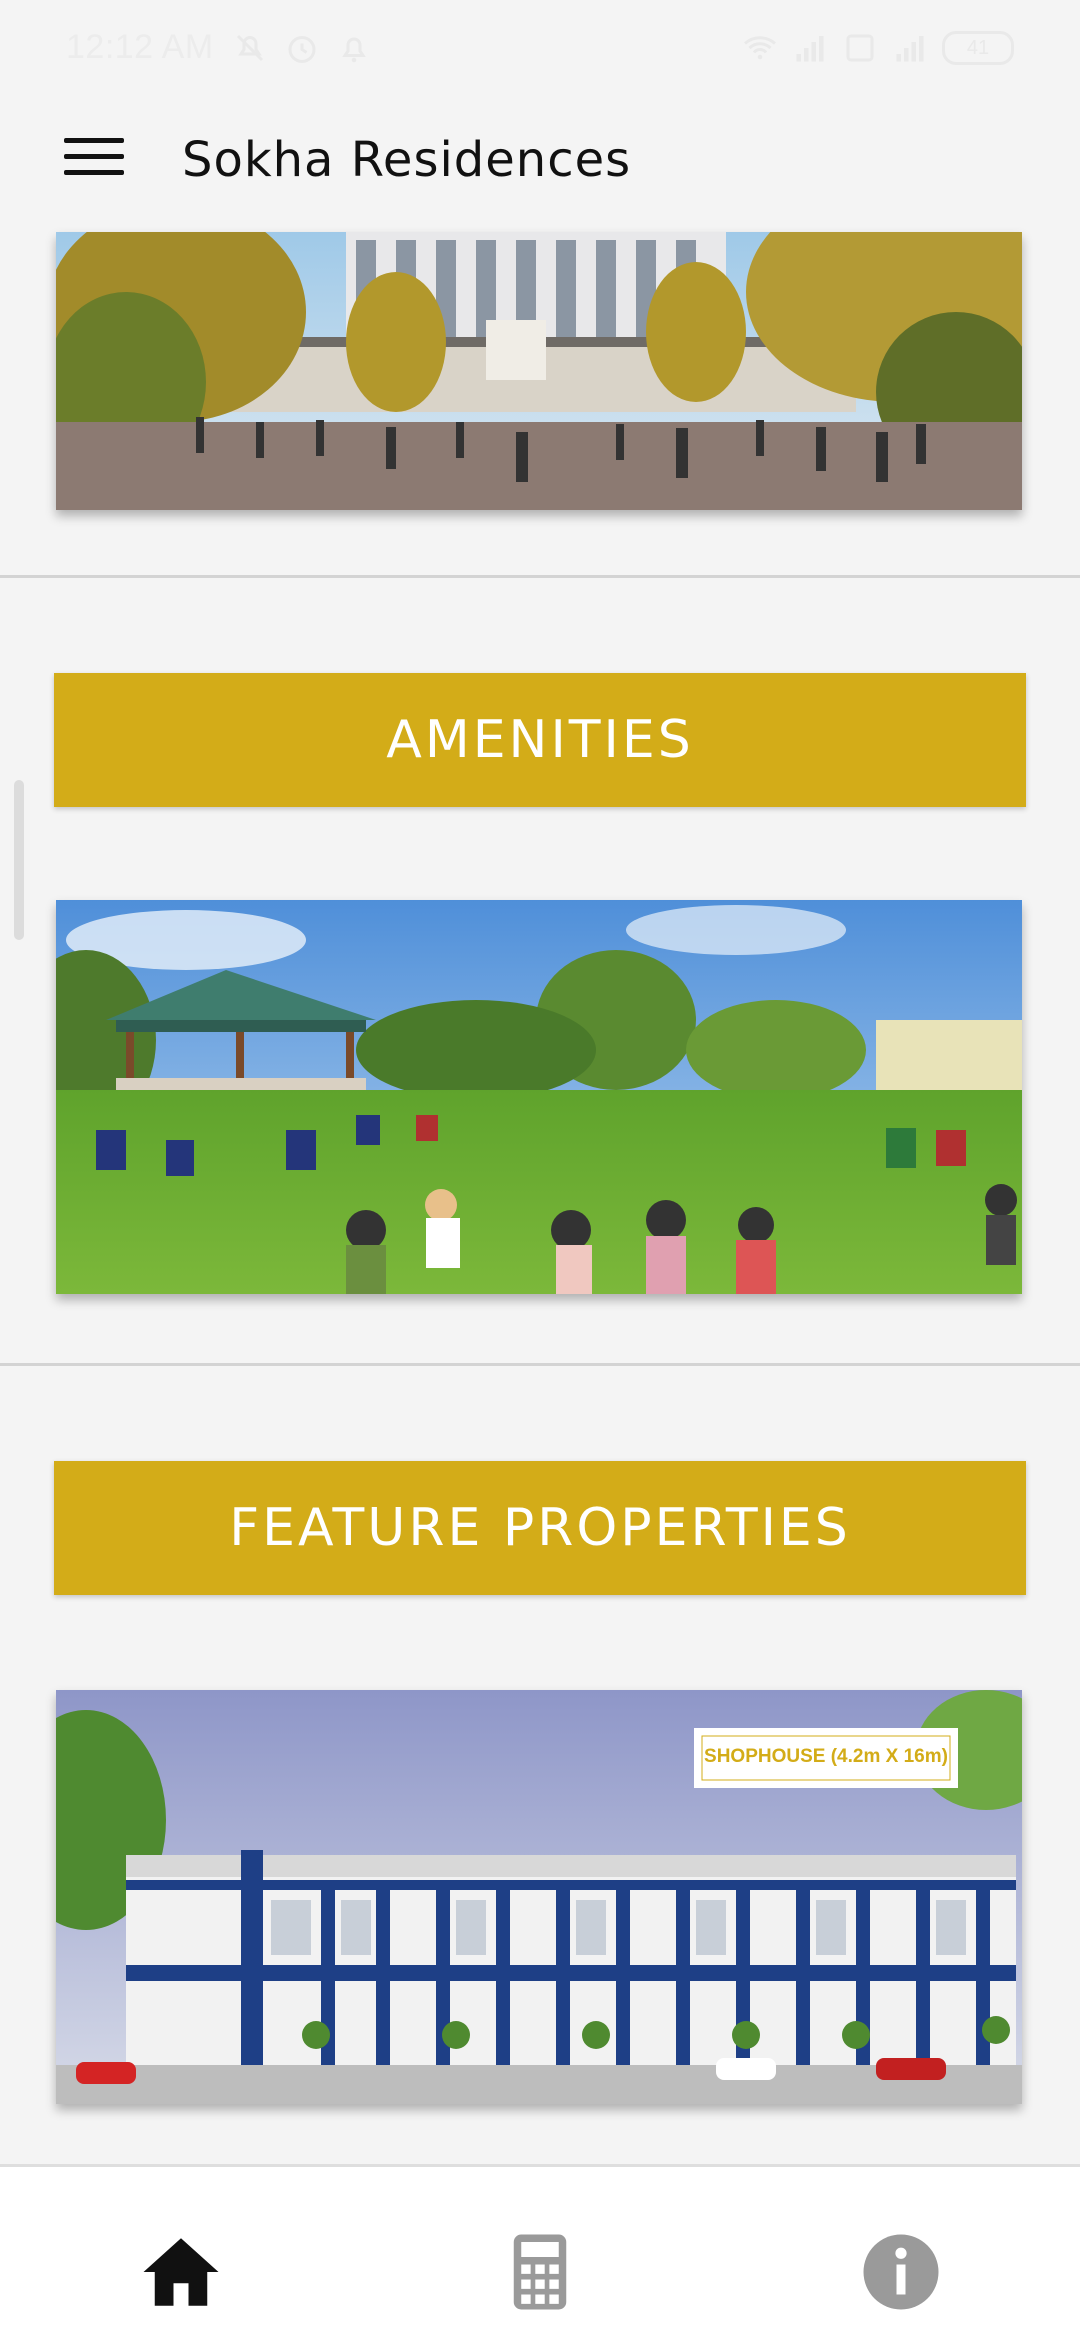 The width and height of the screenshot is (1080, 2343). Describe the element at coordinates (354, 50) in the screenshot. I see `notification-bell-icon` at that location.